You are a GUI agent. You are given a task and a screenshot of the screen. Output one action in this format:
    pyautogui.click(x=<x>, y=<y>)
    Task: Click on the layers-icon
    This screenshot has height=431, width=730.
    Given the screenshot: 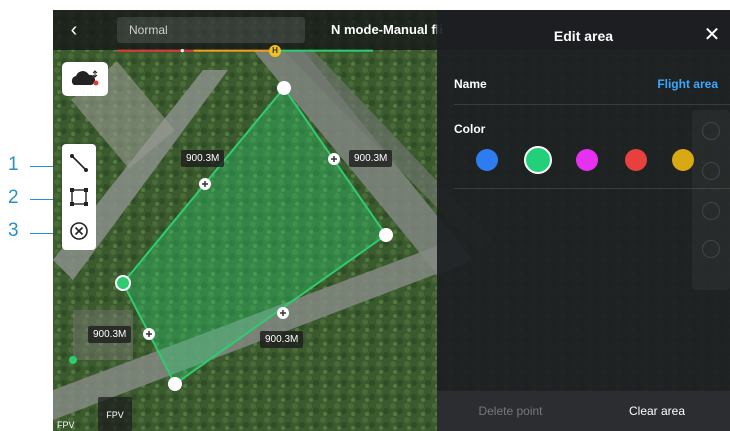 What is the action you would take?
    pyautogui.click(x=711, y=249)
    